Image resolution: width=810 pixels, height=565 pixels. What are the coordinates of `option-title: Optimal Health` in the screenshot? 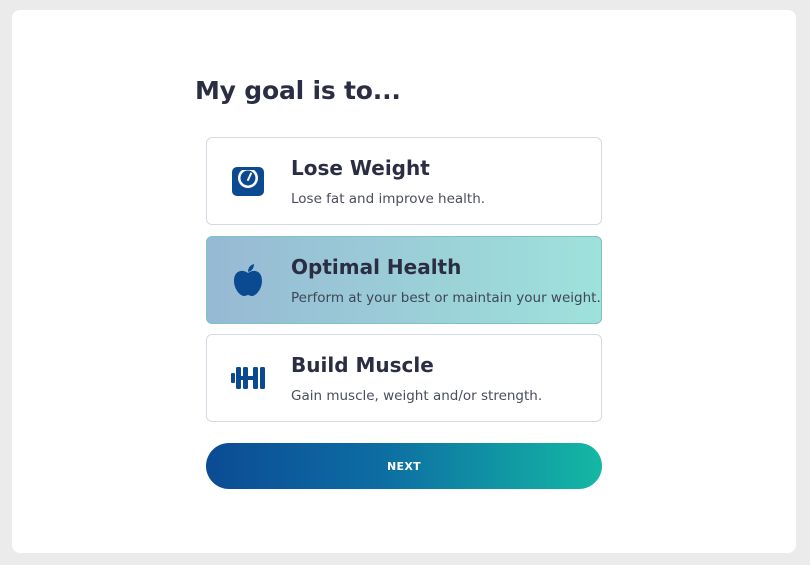 It's located at (376, 267).